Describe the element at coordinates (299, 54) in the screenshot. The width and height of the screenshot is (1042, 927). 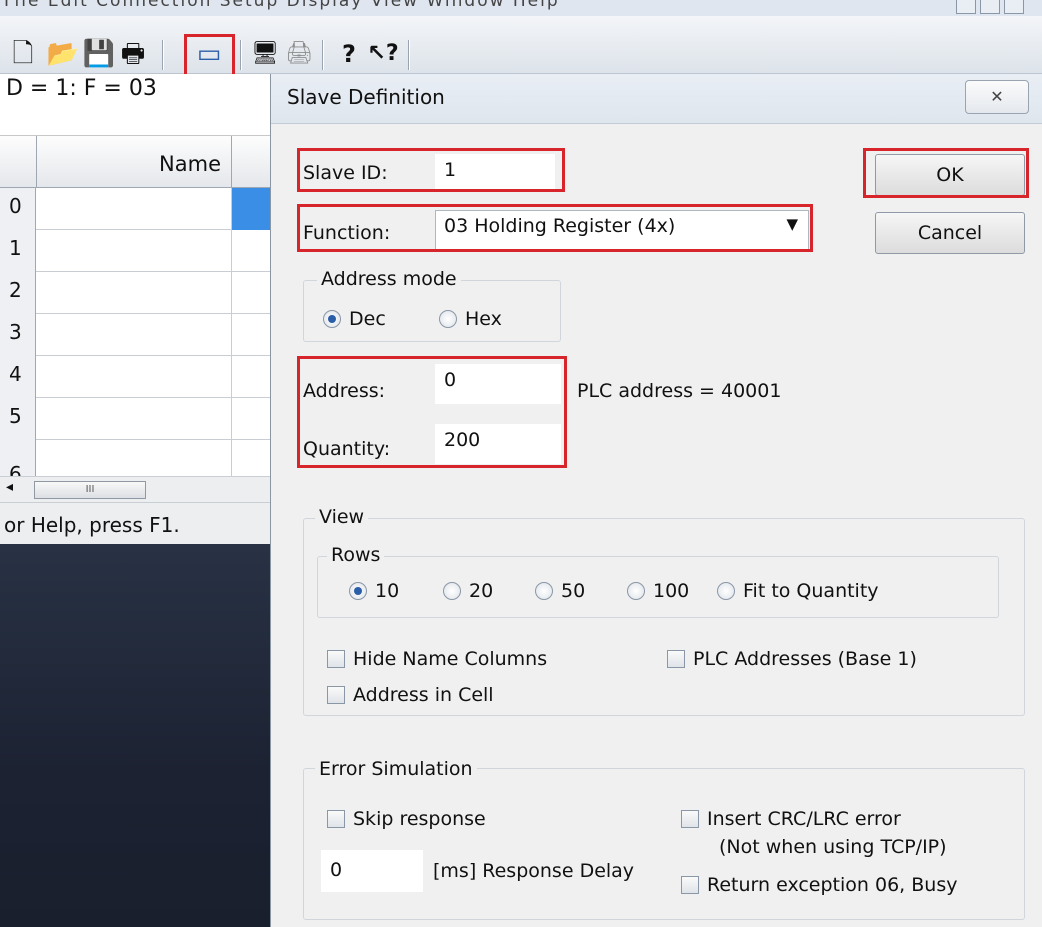
I see `disconnect-icon: 🖨` at that location.